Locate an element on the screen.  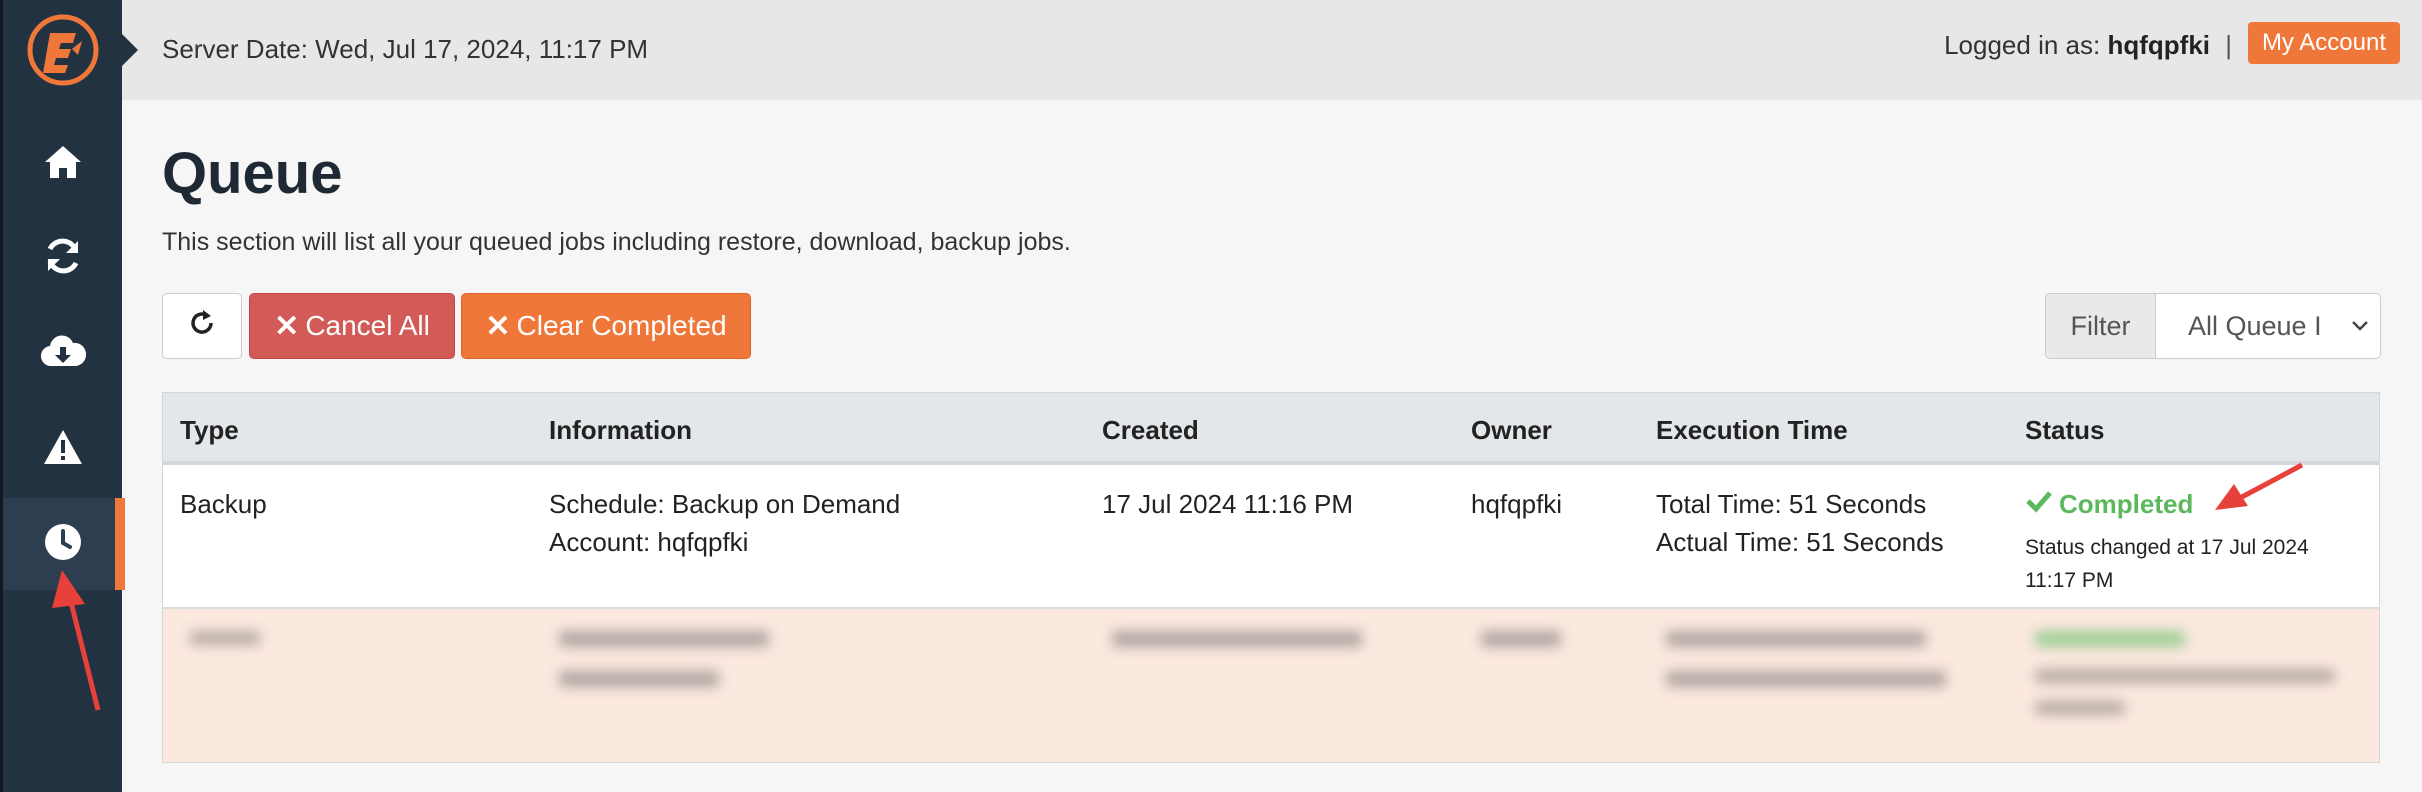
logged-in-info: Logged in as: hqfqpfki | is located at coordinates (2088, 45).